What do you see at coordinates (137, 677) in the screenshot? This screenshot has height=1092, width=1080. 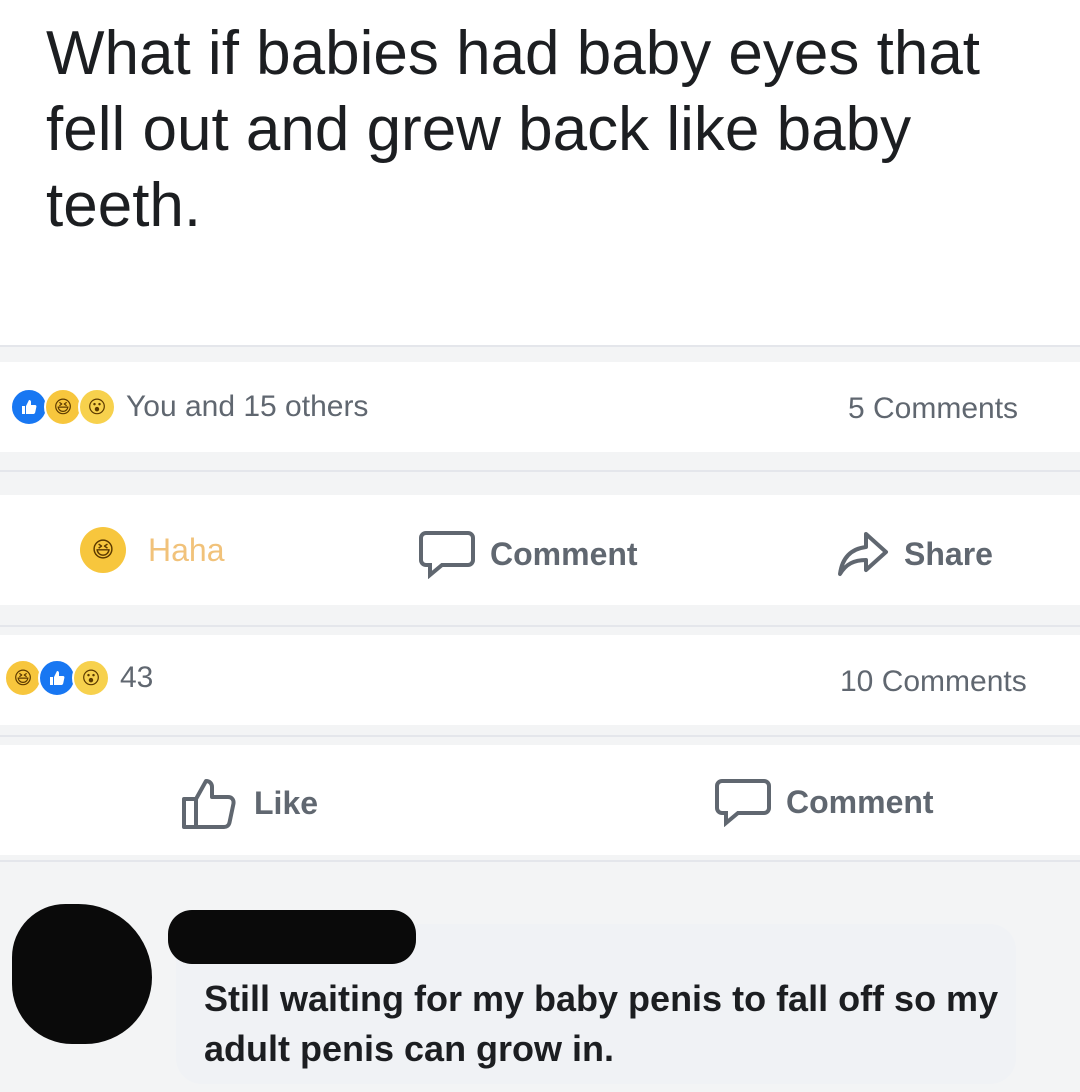 I see `reaction-count: 43` at bounding box center [137, 677].